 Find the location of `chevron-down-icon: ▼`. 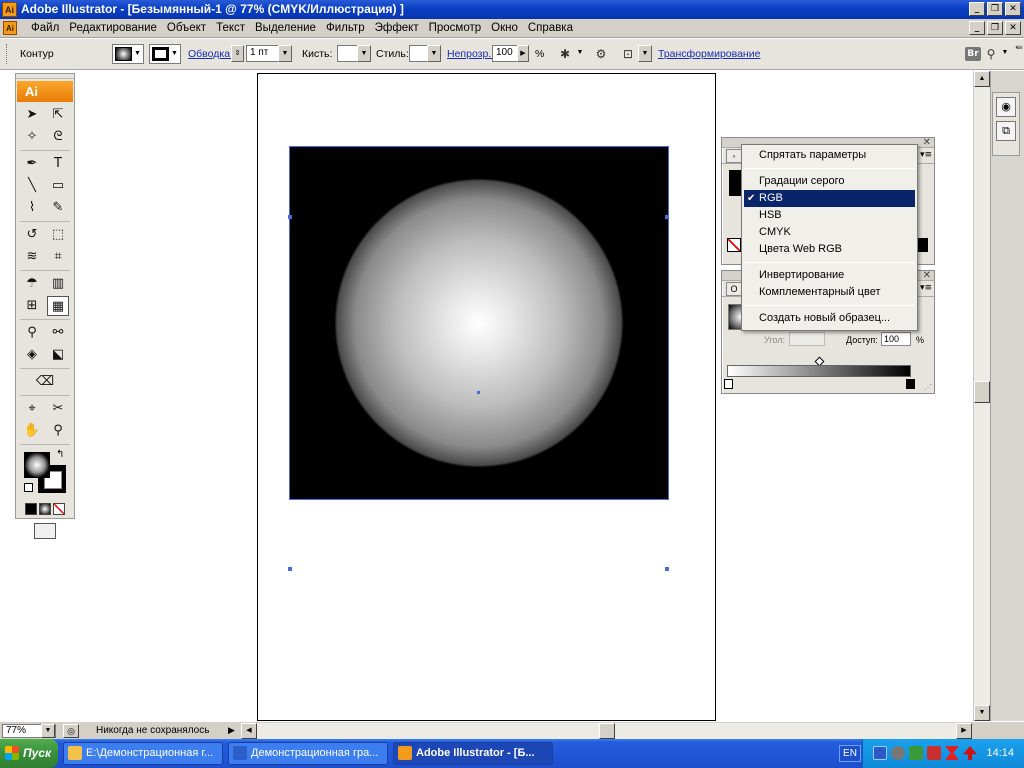

chevron-down-icon: ▼ is located at coordinates (580, 53).